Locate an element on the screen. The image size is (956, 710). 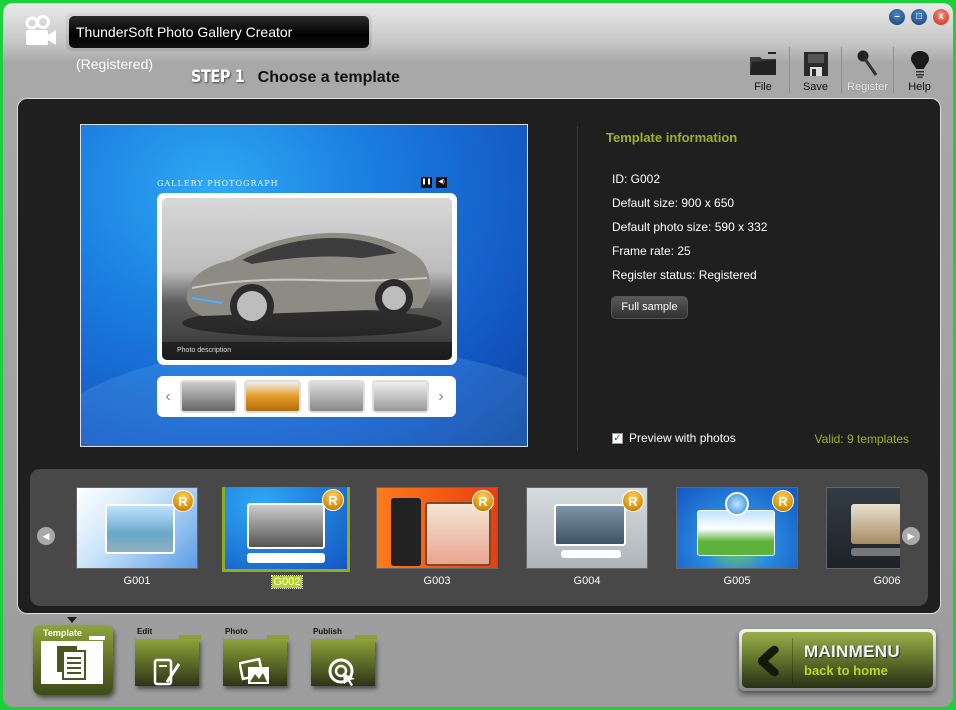
panel-divider is located at coordinates (577, 288).